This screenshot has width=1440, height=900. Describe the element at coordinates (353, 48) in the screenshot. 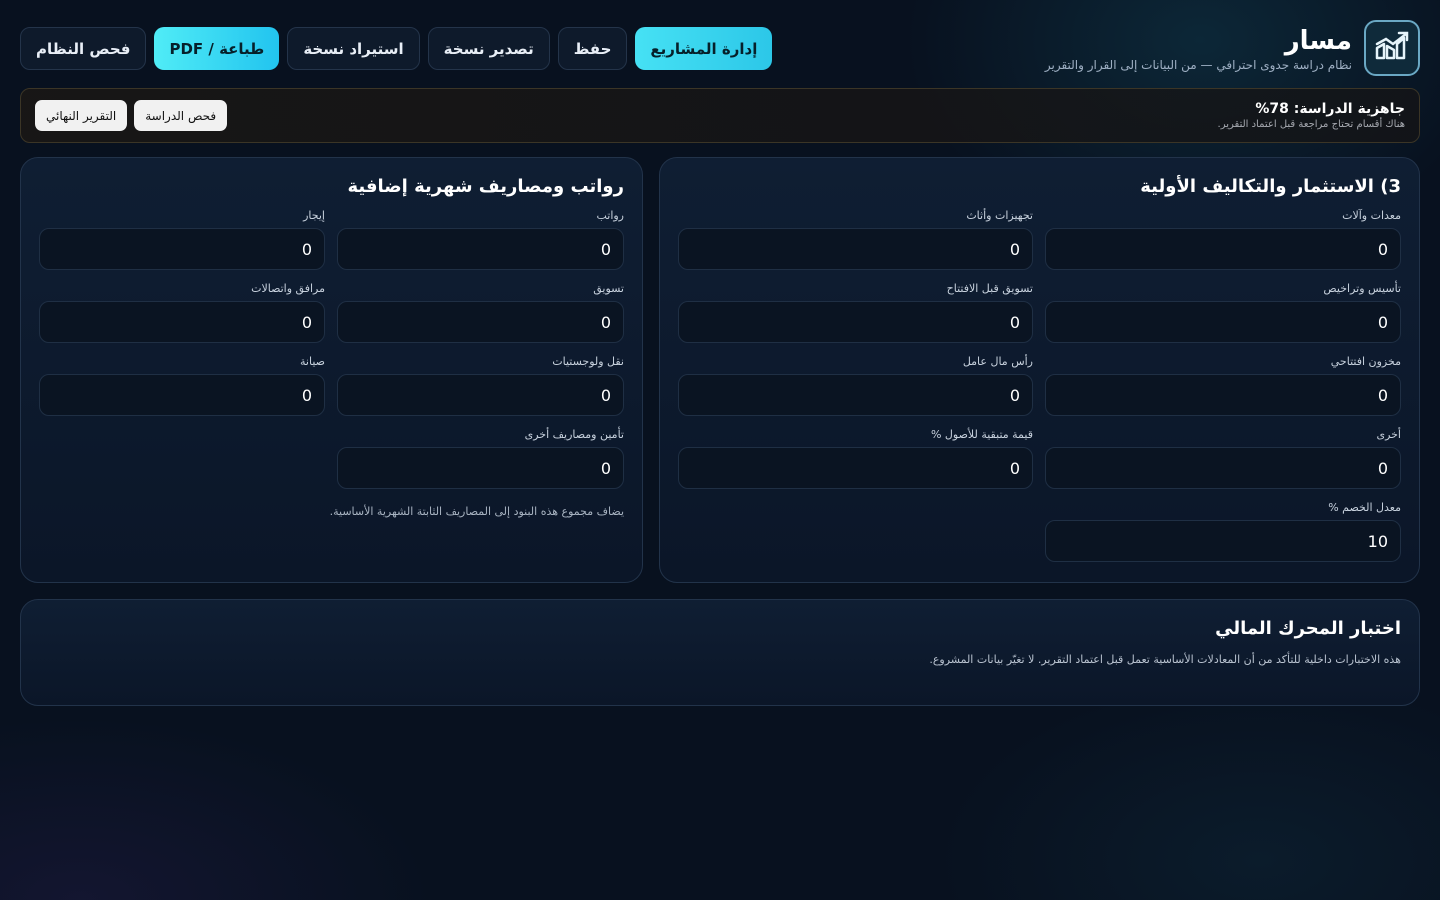

I see `import-button: استيراد نسخة` at that location.